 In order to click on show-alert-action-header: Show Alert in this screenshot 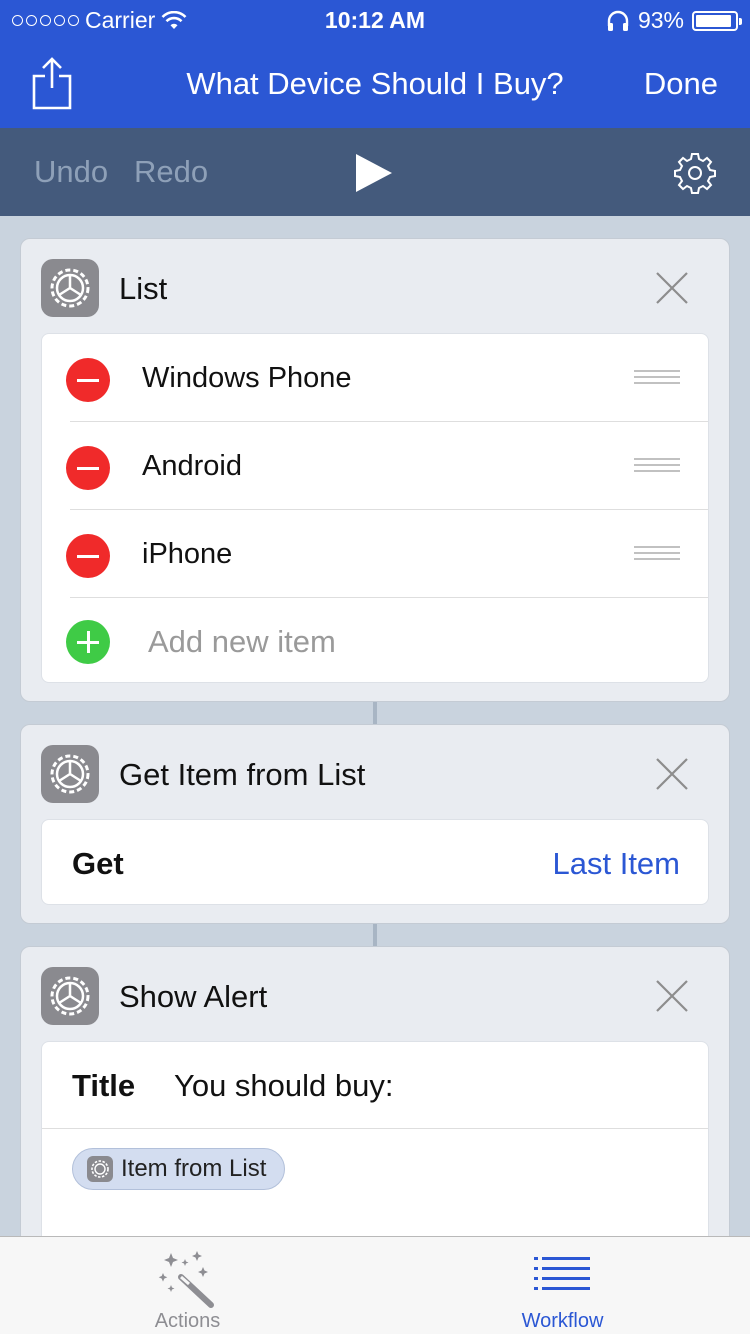, I will do `click(375, 996)`.